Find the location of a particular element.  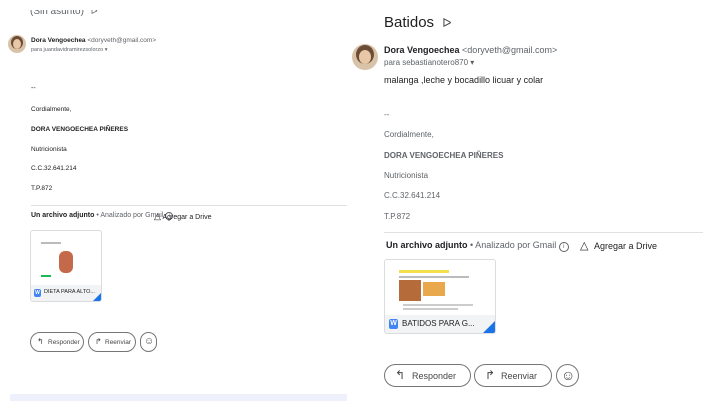

email-subject: Batidos ᐅ is located at coordinates (418, 22).